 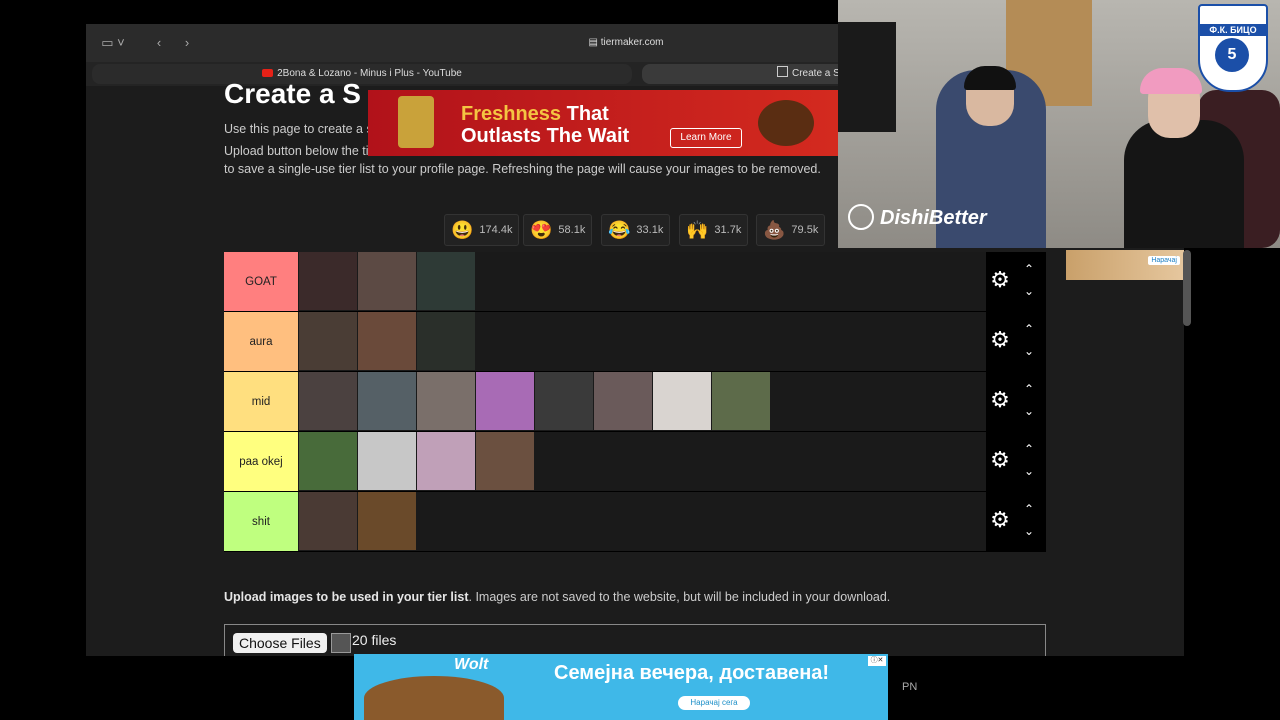 What do you see at coordinates (635, 342) in the screenshot?
I see `tier-row: aura ⚙ ⌃ ⌄` at bounding box center [635, 342].